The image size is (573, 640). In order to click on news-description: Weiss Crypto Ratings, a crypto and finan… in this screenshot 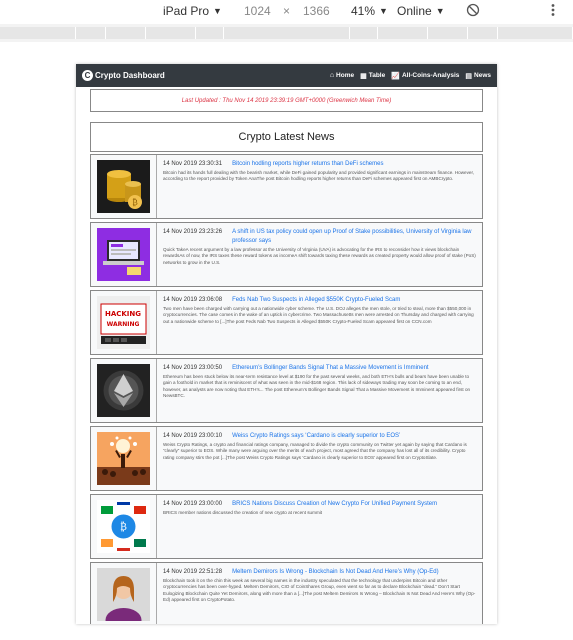, I will do `click(315, 451)`.